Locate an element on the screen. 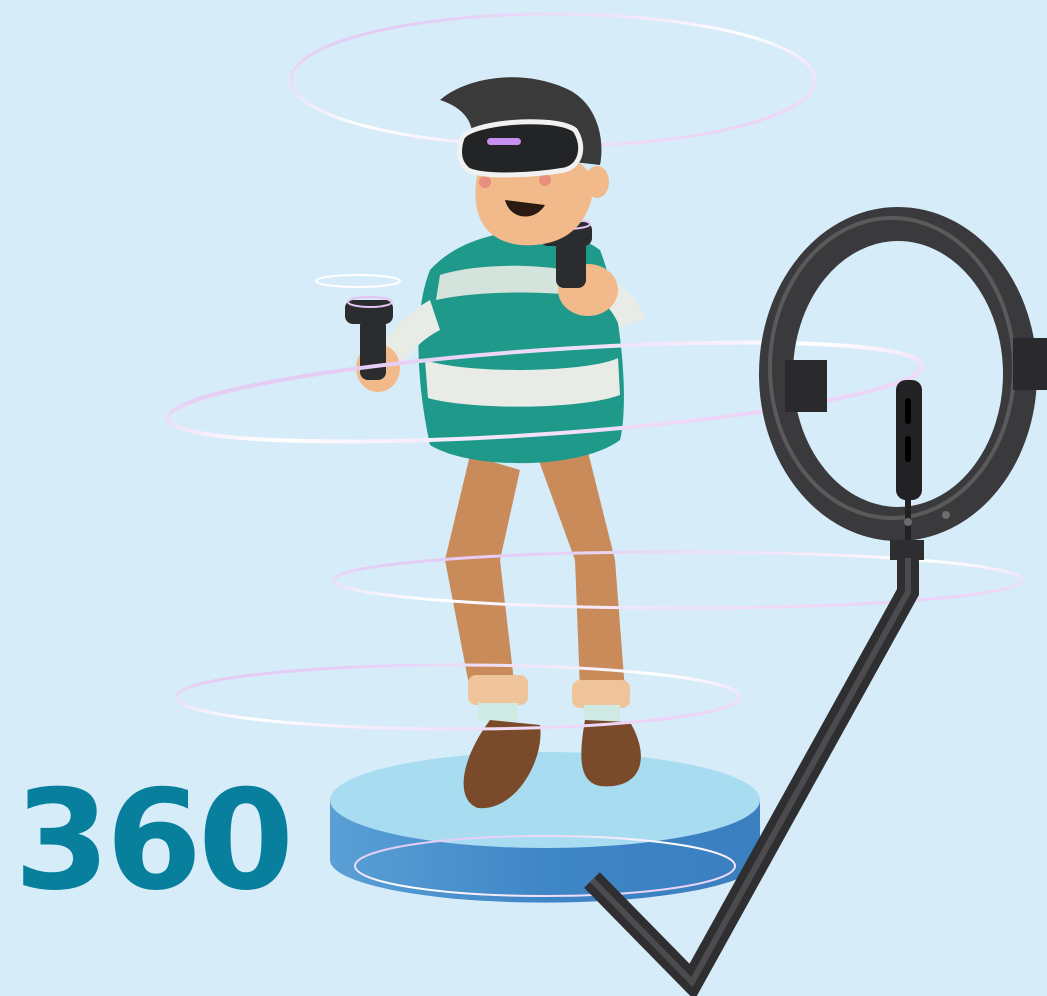  turntable-platform-icon is located at coordinates (545, 827).